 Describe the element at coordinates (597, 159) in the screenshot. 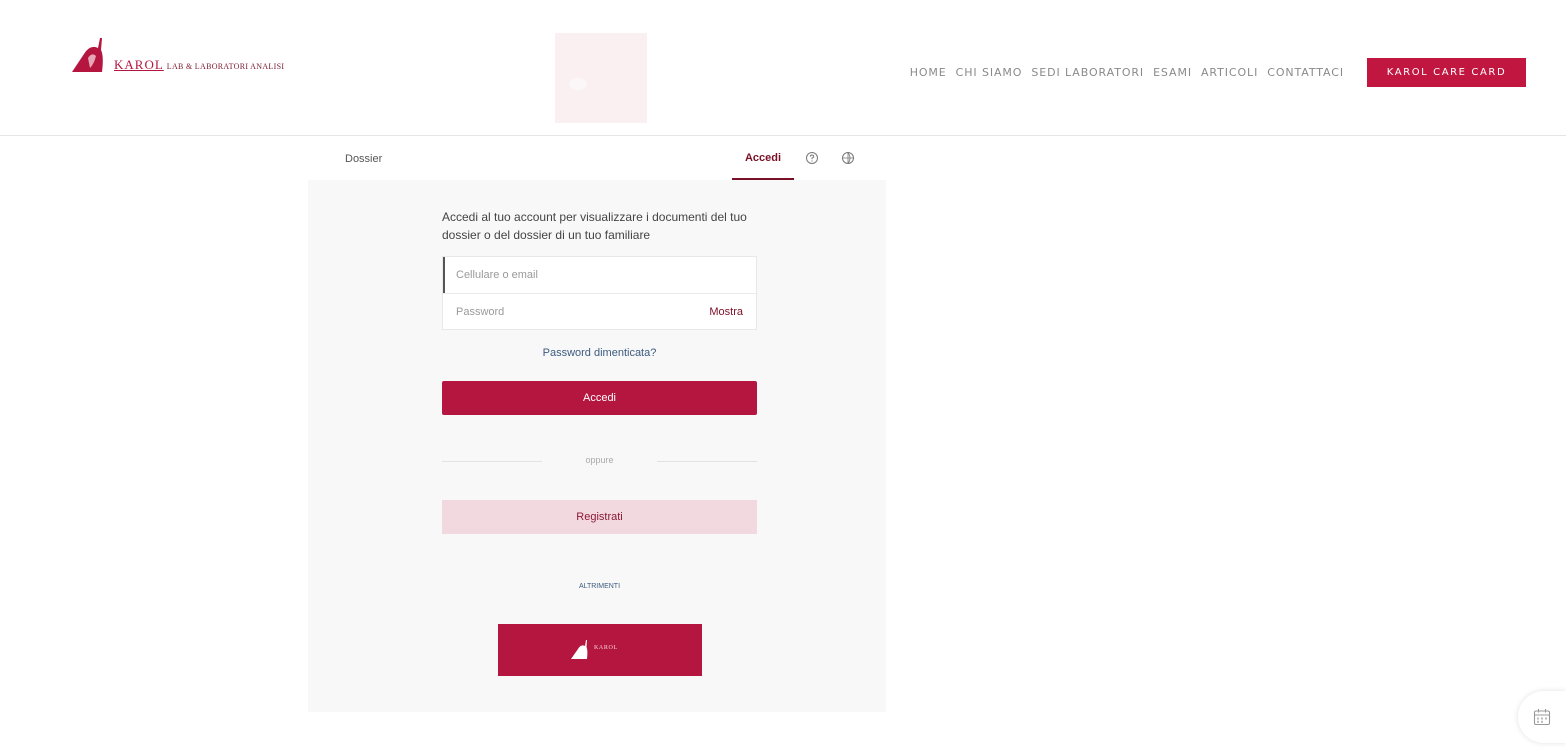

I see `dossier-subbar: Dossier Accedi` at that location.